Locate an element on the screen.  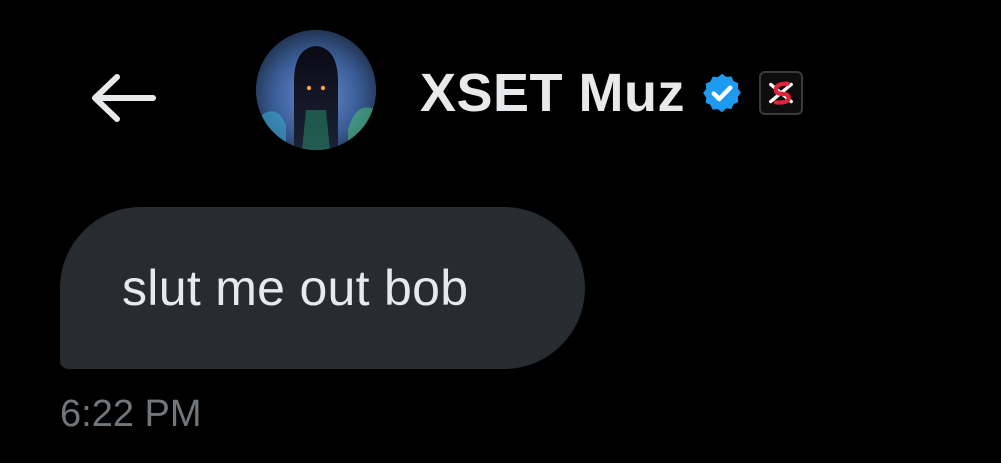
display-name: XSET Muz is located at coordinates (552, 93).